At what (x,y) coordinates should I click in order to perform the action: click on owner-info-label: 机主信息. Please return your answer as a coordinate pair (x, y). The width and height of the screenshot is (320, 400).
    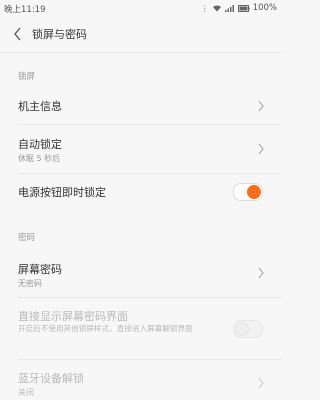
    Looking at the image, I should click on (40, 106).